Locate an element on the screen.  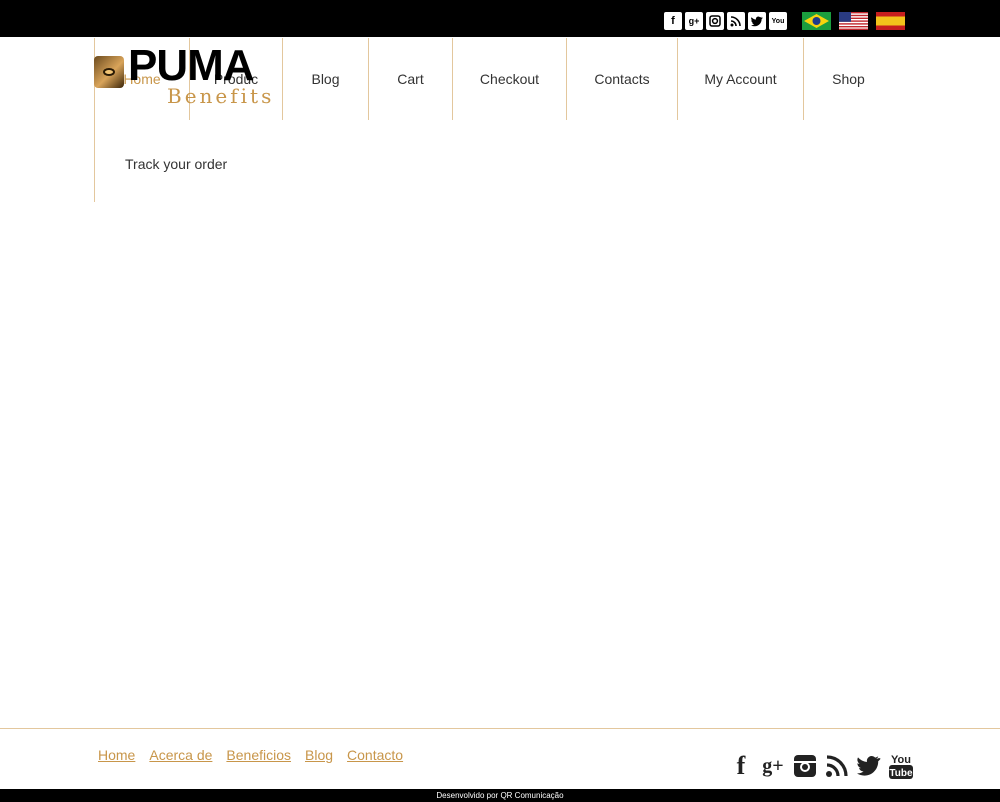
youtube-icon: You is located at coordinates (778, 21).